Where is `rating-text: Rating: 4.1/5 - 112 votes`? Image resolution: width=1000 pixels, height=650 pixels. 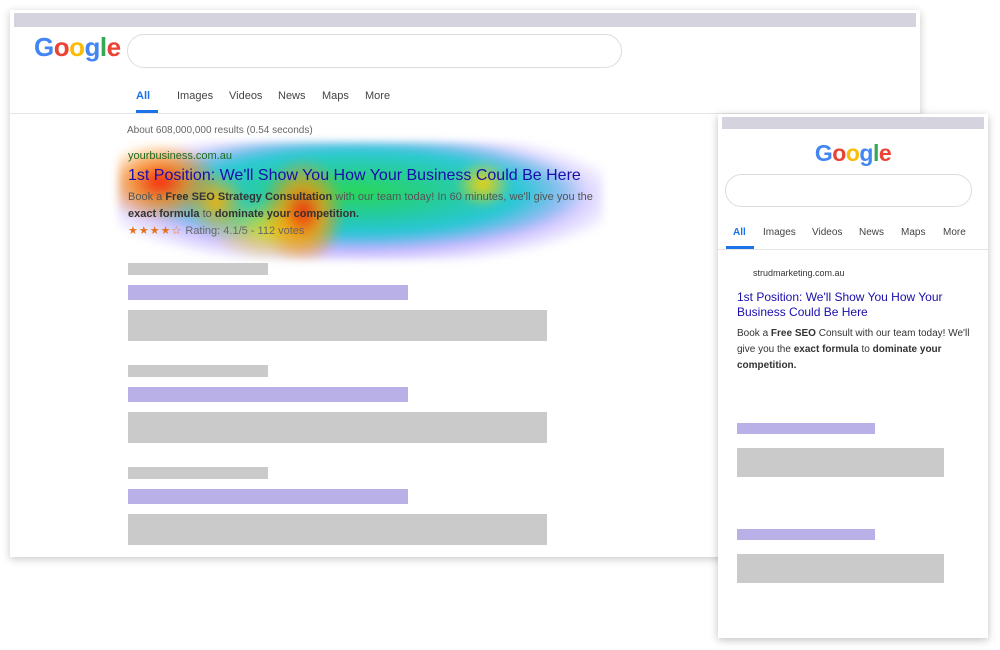 rating-text: Rating: 4.1/5 - 112 votes is located at coordinates (245, 231).